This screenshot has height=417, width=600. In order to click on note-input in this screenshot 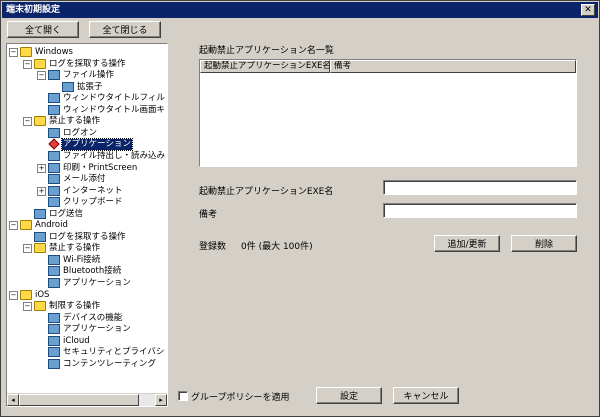, I will do `click(480, 210)`.